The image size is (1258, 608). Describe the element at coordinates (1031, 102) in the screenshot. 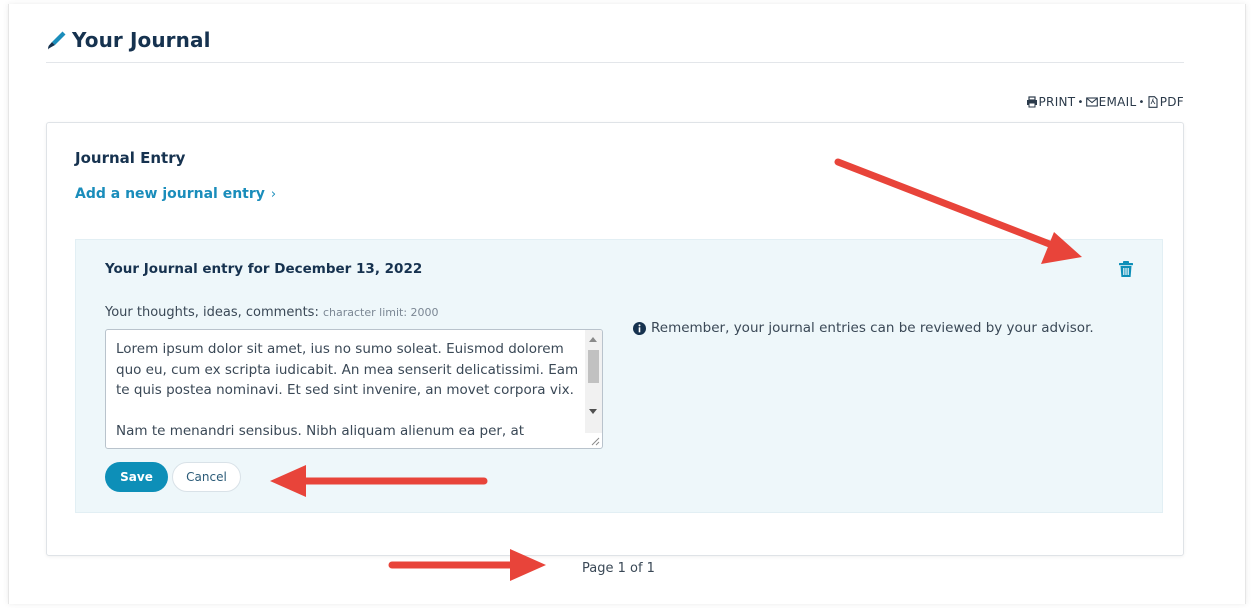

I see `printer-icon` at that location.